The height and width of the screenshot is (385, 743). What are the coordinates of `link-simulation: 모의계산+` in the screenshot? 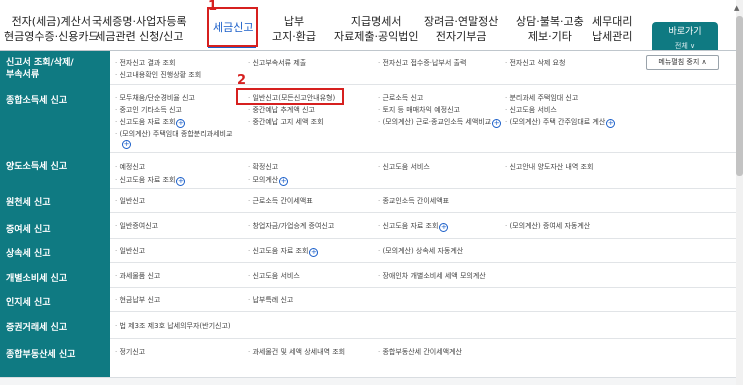 It's located at (268, 180).